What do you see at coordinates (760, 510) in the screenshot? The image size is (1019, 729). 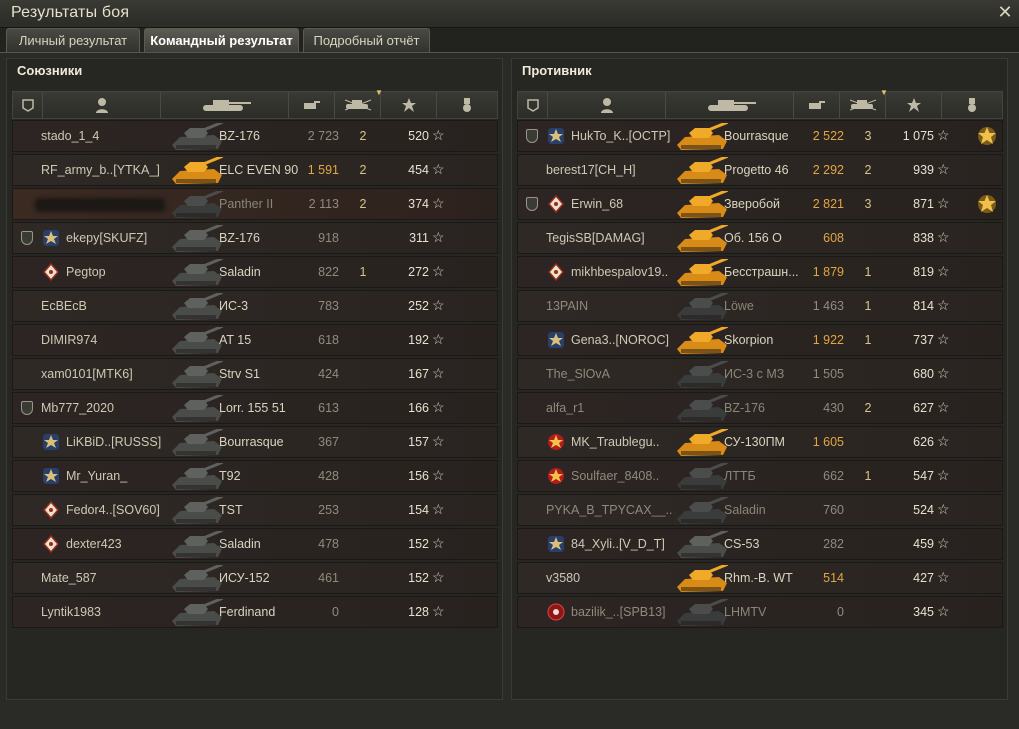 I see `player-row: PYKA_B_TPYCAX__.. Saladin 760 524 ☆` at bounding box center [760, 510].